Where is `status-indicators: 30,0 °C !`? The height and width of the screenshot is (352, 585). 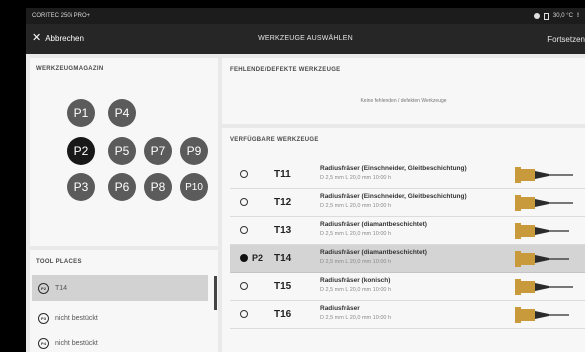 status-indicators: 30,0 °C ! is located at coordinates (556, 16).